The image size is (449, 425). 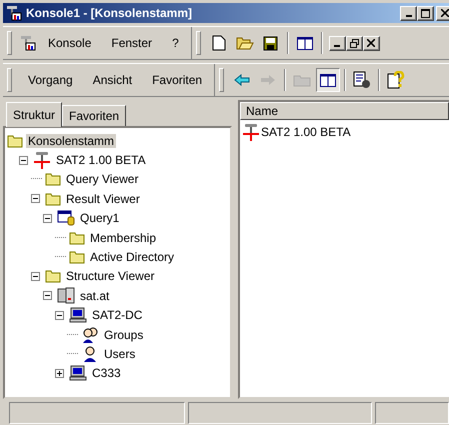 What do you see at coordinates (177, 80) in the screenshot?
I see `menu-item: Favoriten` at bounding box center [177, 80].